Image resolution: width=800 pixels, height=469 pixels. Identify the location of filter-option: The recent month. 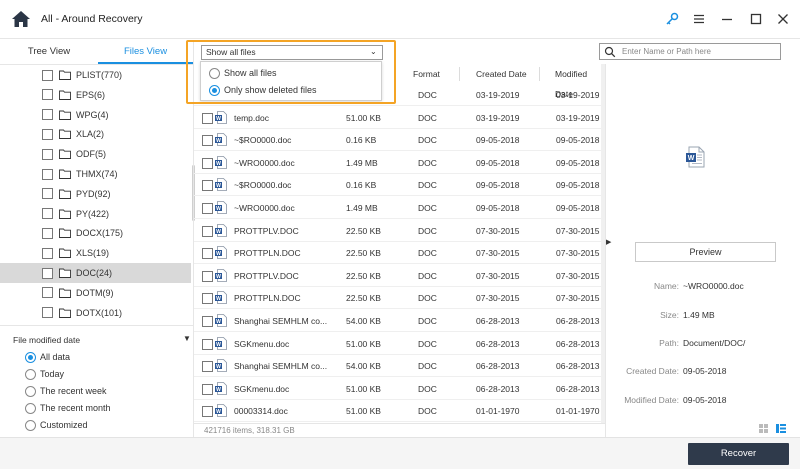
(68, 408).